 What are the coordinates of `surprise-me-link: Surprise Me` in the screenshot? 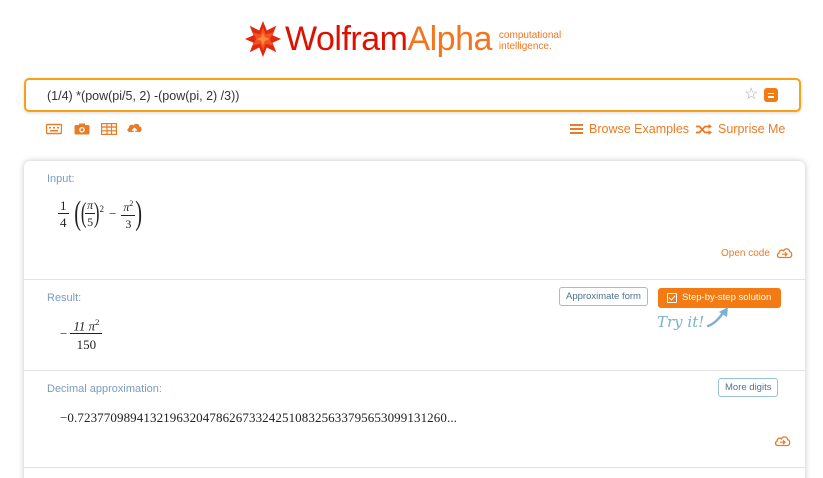 It's located at (740, 129).